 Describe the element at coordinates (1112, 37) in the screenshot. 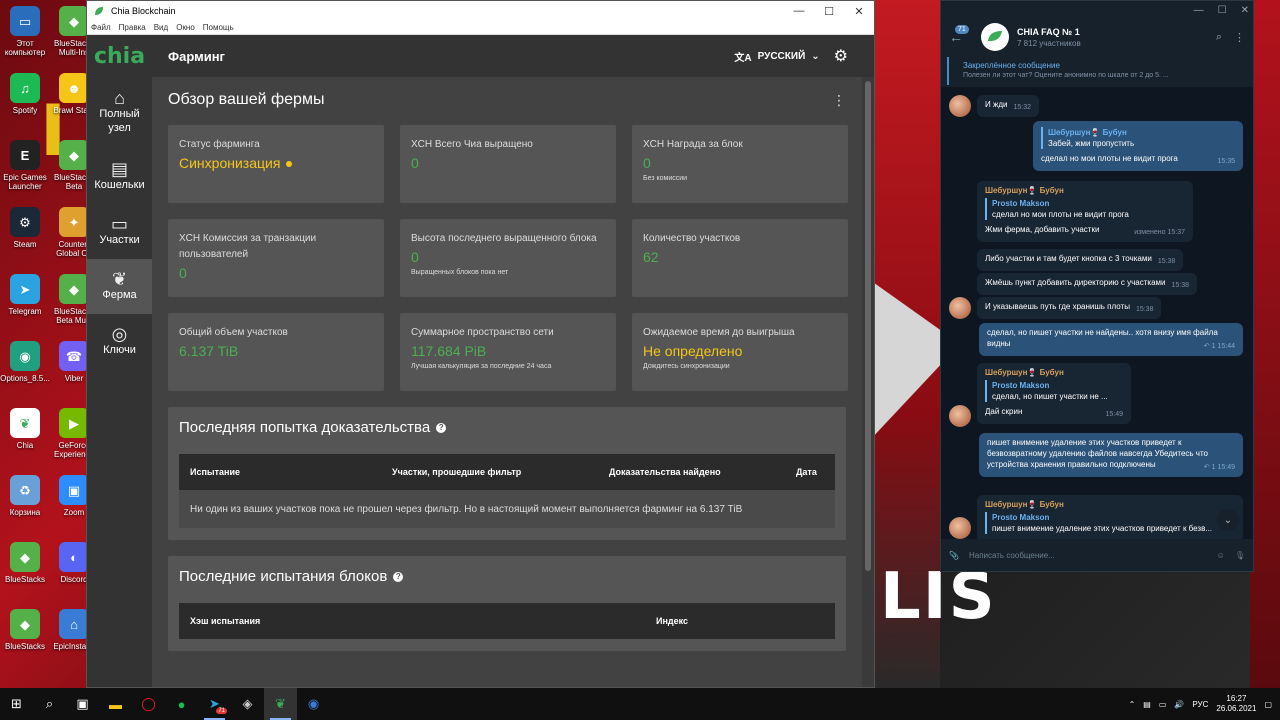

I see `chat-title-block: CHIA FAQ № 1 7 812 участников` at that location.